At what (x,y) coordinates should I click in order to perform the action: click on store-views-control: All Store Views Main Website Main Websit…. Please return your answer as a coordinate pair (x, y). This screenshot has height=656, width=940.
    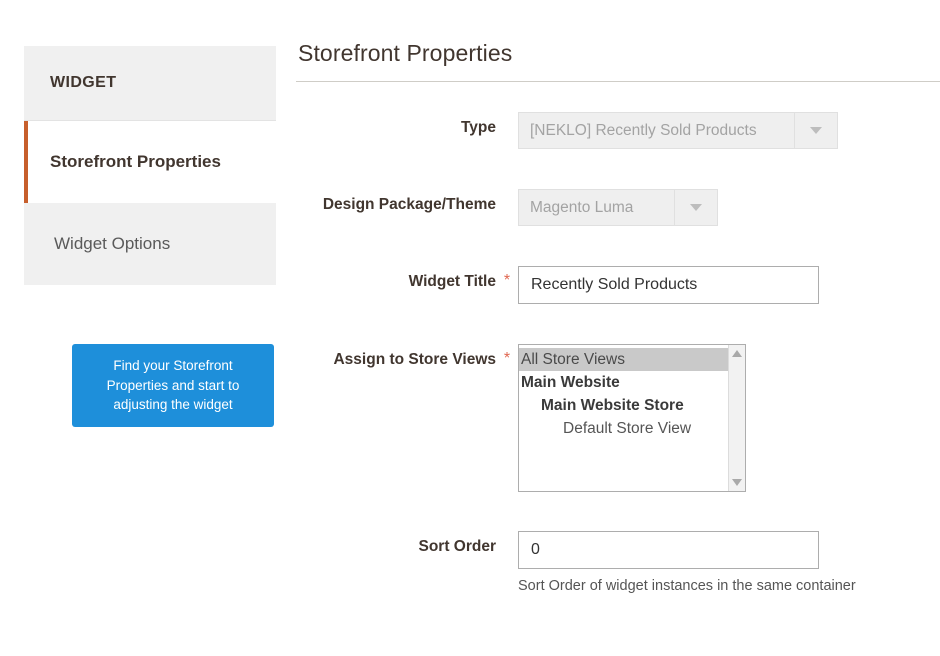
    Looking at the image, I should click on (632, 418).